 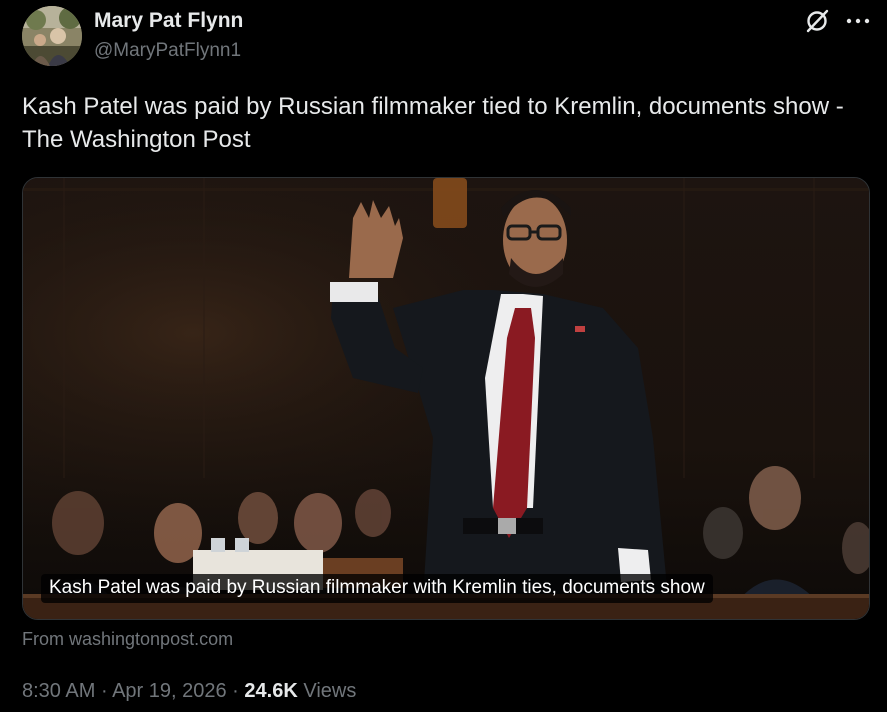 I want to click on more-options-icon, so click(x=859, y=21).